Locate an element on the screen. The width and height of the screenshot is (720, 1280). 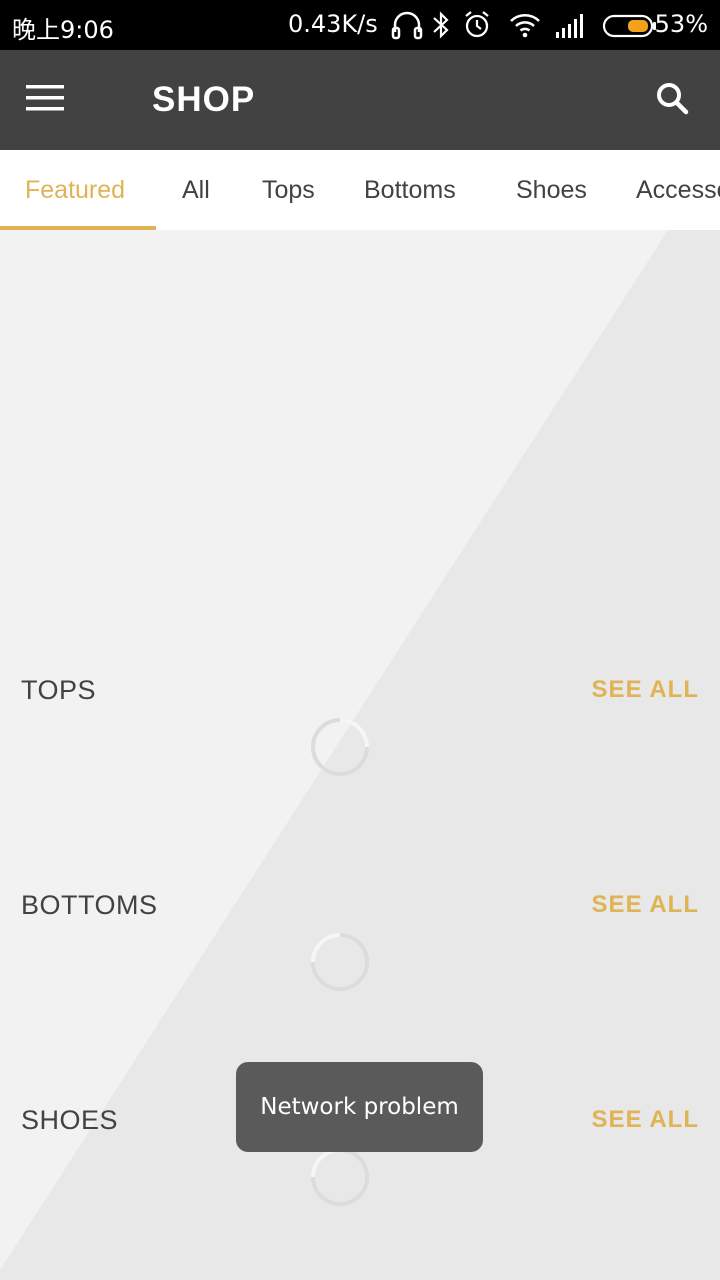
battery-percent: 53% is located at coordinates (681, 24).